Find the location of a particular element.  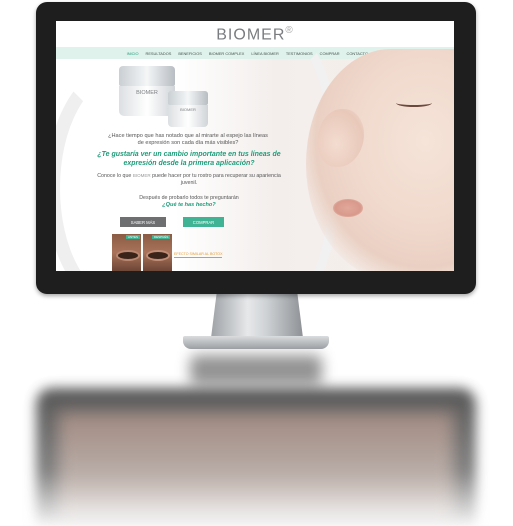

before-after-thumbnail: ANTES DESPUÉS is located at coordinates (142, 252).